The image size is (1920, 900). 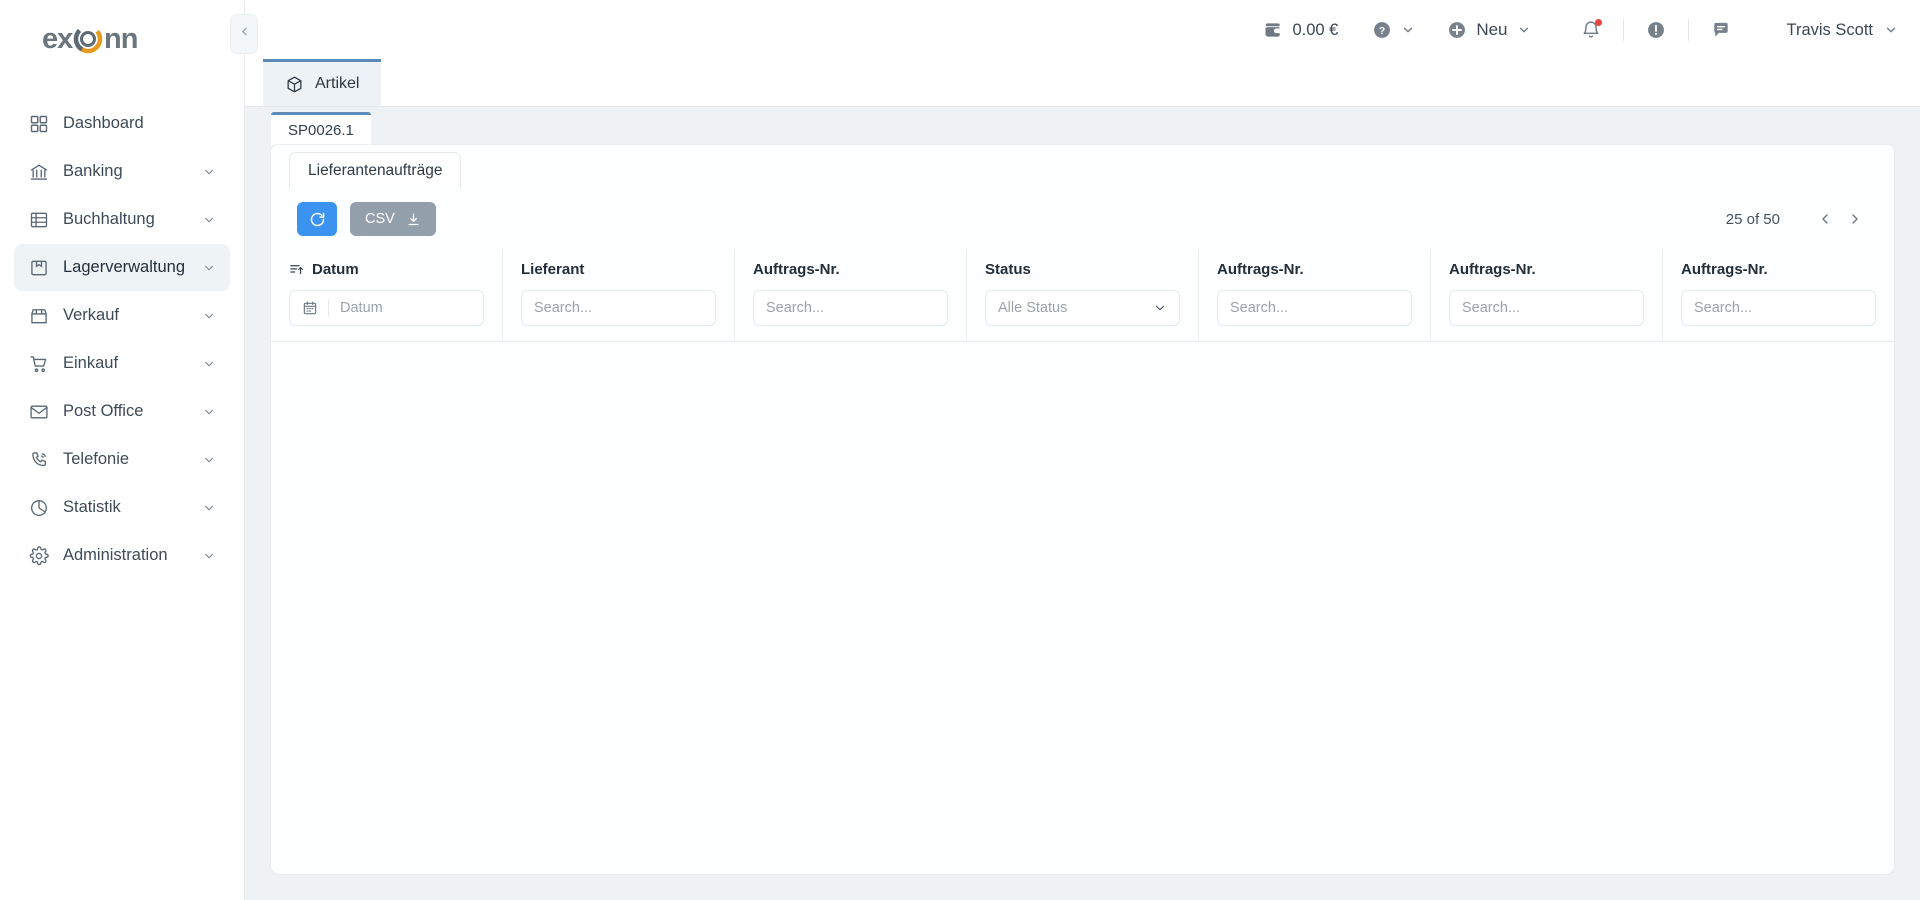 I want to click on filter-select-status: Alle Status, so click(x=1082, y=308).